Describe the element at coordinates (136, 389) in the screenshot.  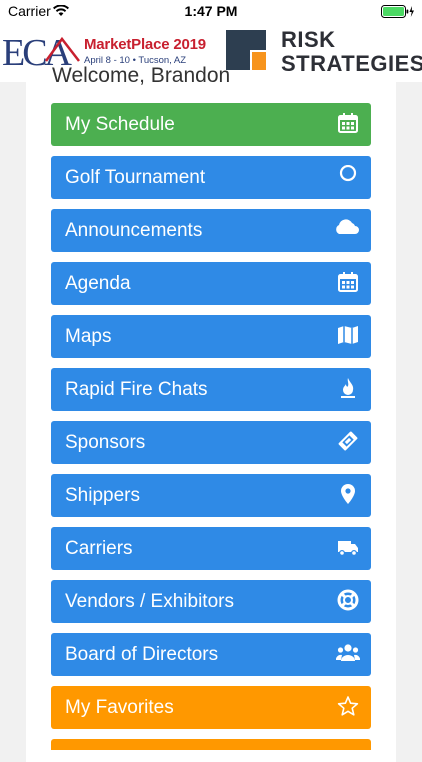
I see `button-label: Rapid Fire Chats` at that location.